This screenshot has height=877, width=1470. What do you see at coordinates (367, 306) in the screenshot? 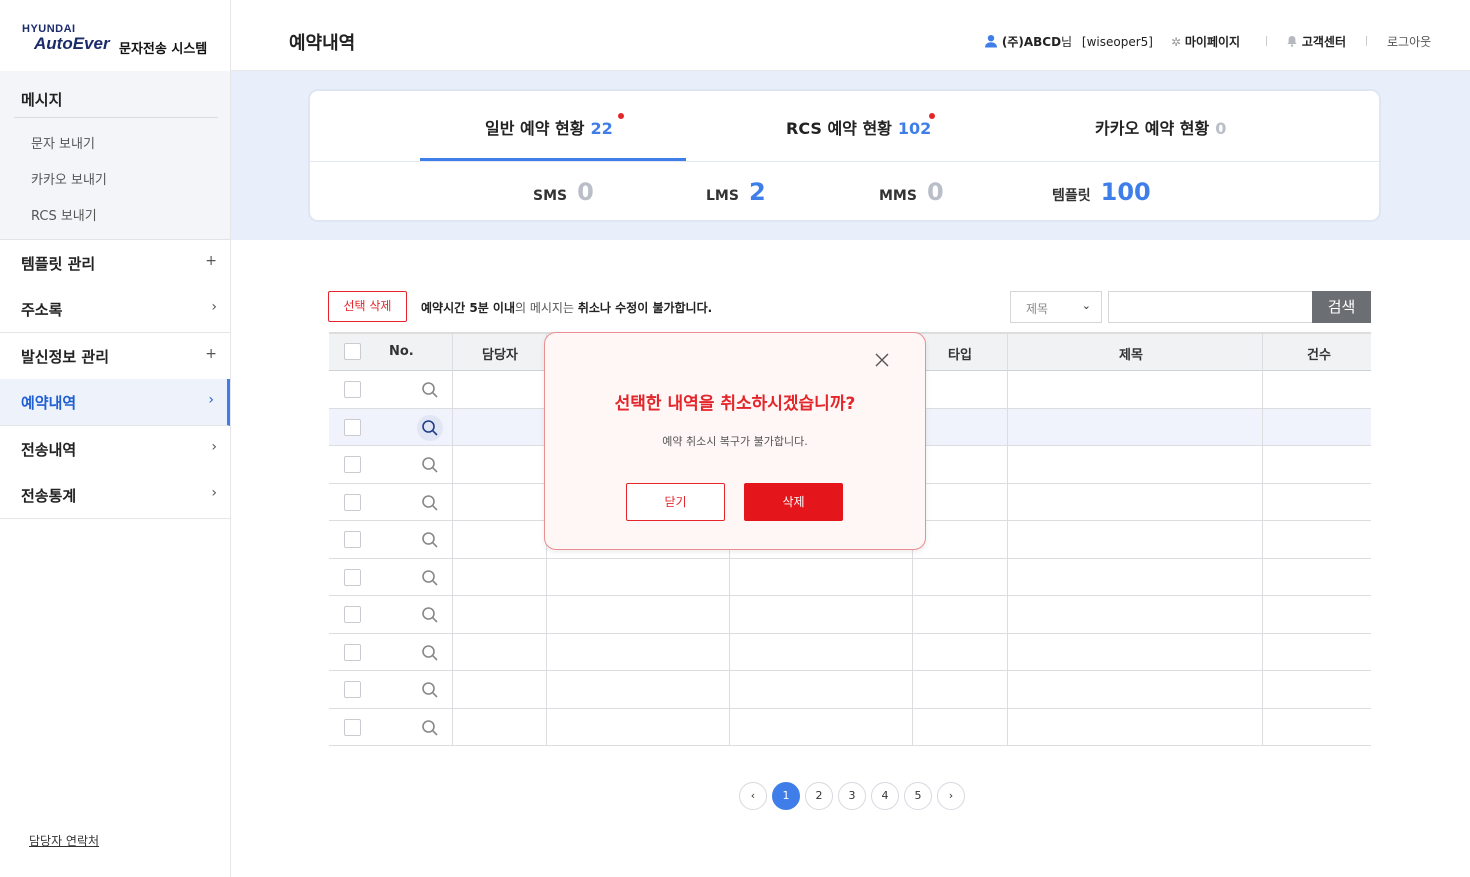
I see `delete-selected-button: 선택 삭제` at bounding box center [367, 306].